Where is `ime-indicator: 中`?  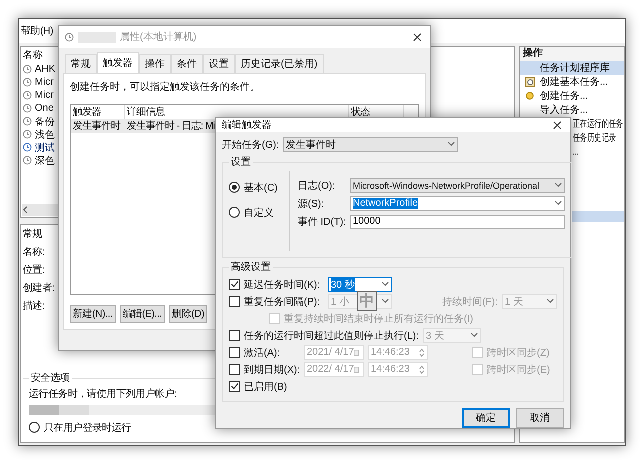 ime-indicator: 中 is located at coordinates (367, 301).